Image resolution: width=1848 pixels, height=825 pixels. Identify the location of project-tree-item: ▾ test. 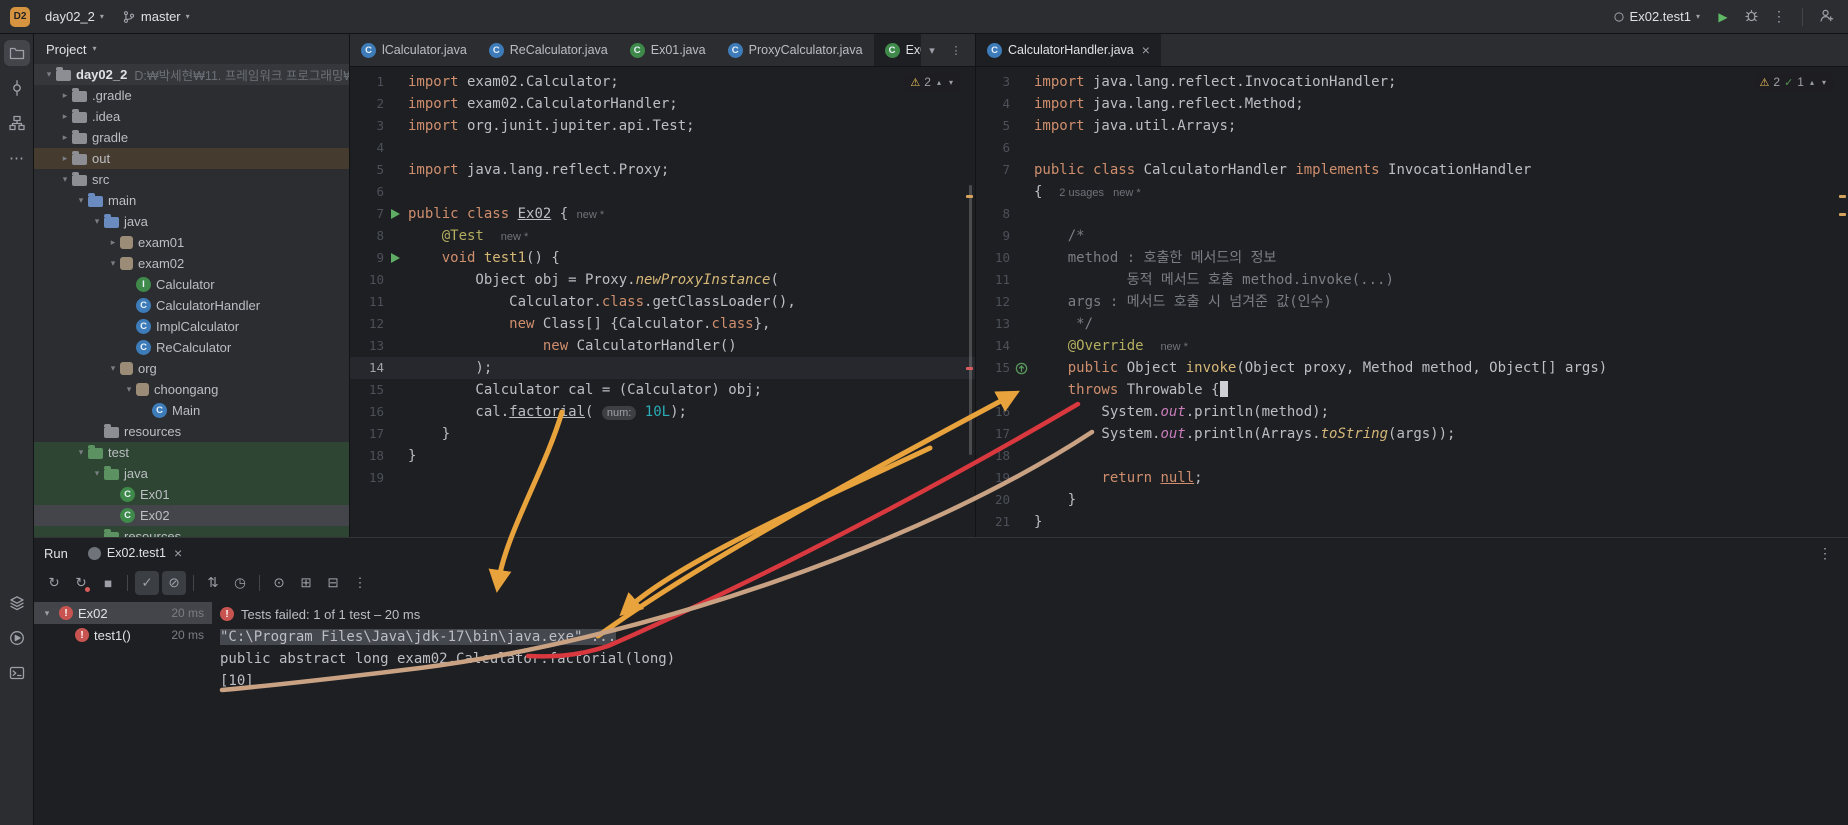
(191, 452).